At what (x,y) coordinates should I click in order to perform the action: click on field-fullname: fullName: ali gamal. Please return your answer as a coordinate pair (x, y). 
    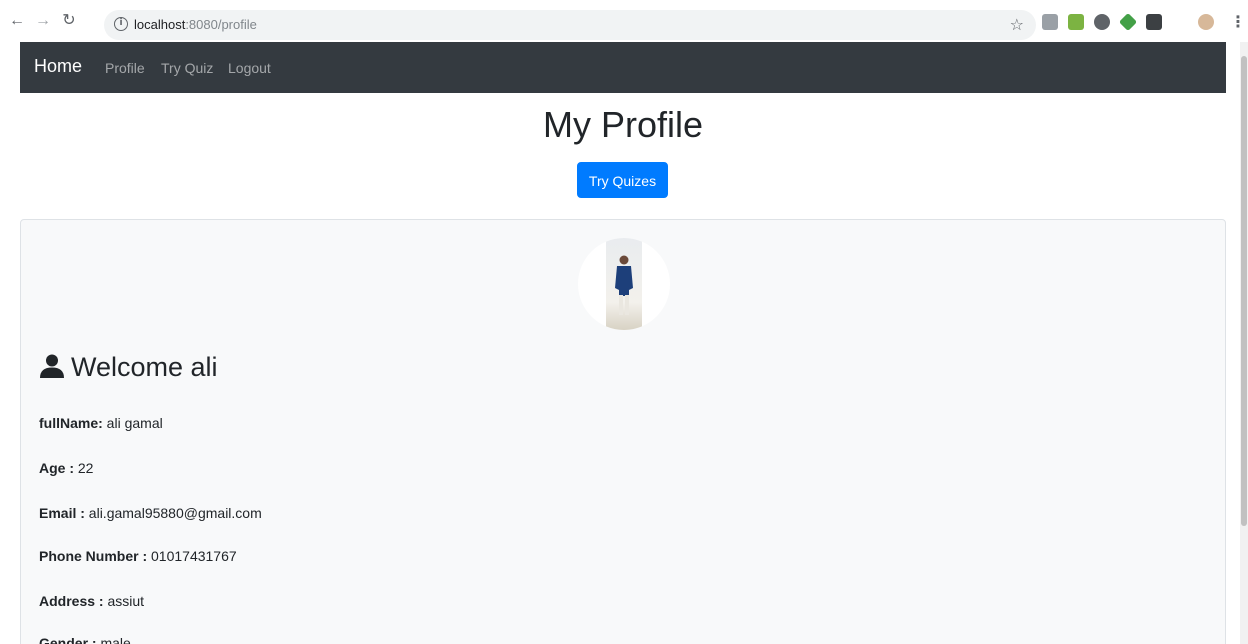
    Looking at the image, I should click on (101, 423).